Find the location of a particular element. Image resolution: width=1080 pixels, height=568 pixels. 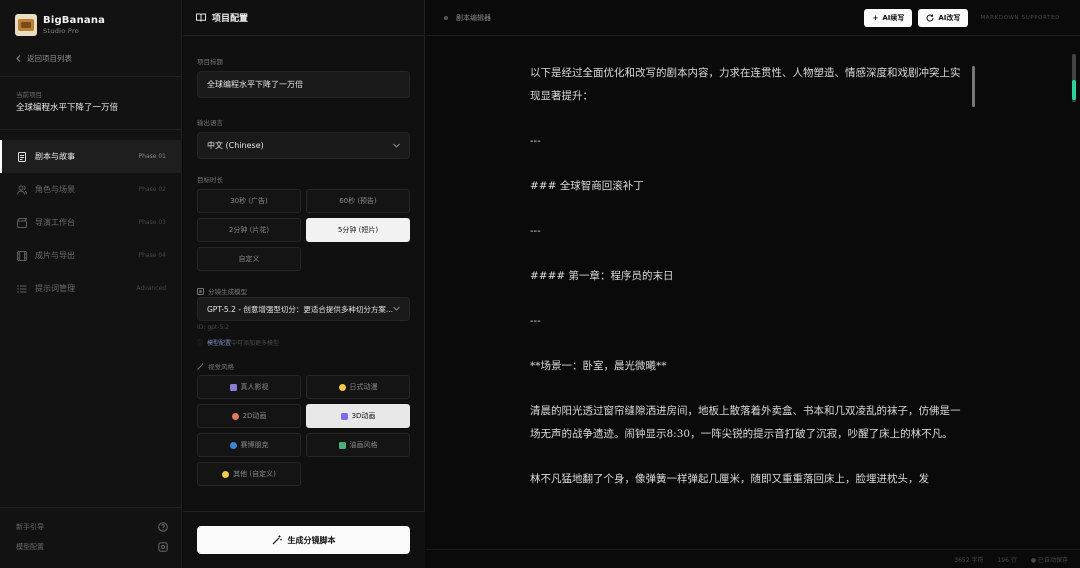

style-option-3d: 3D动画 is located at coordinates (358, 416).